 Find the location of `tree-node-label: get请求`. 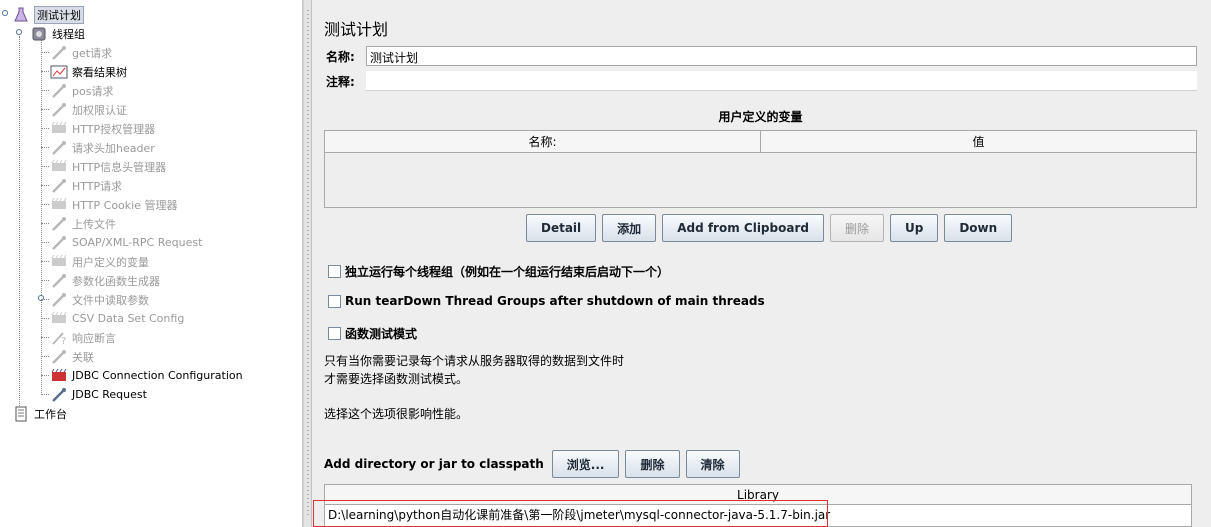

tree-node-label: get请求 is located at coordinates (92, 53).